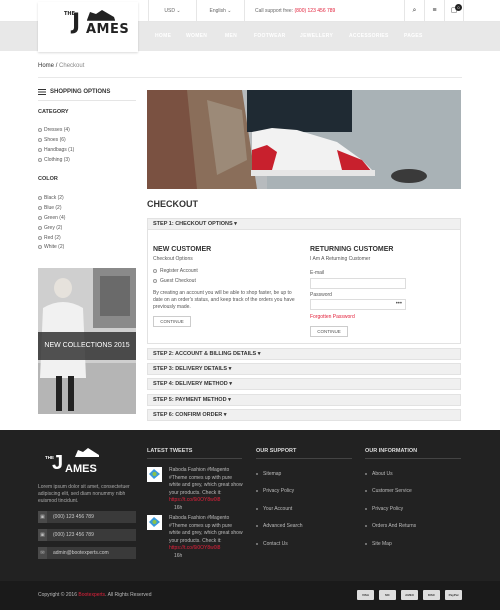 The width and height of the screenshot is (500, 610). I want to click on currency-label: USD, so click(169, 11).